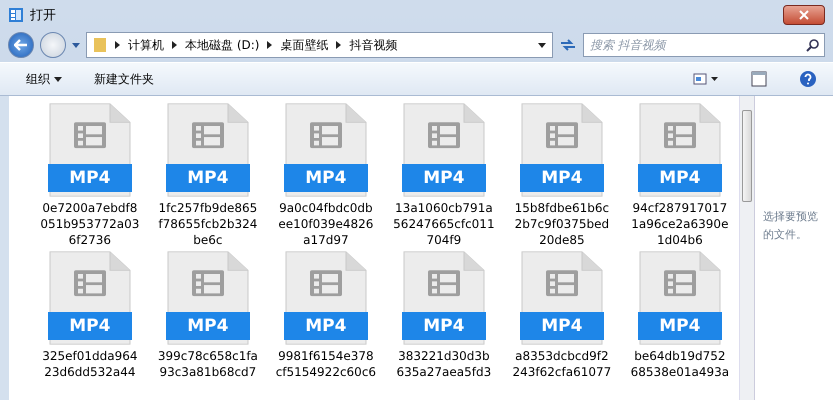 The height and width of the screenshot is (400, 833). What do you see at coordinates (706, 79) in the screenshot?
I see `view-icon` at bounding box center [706, 79].